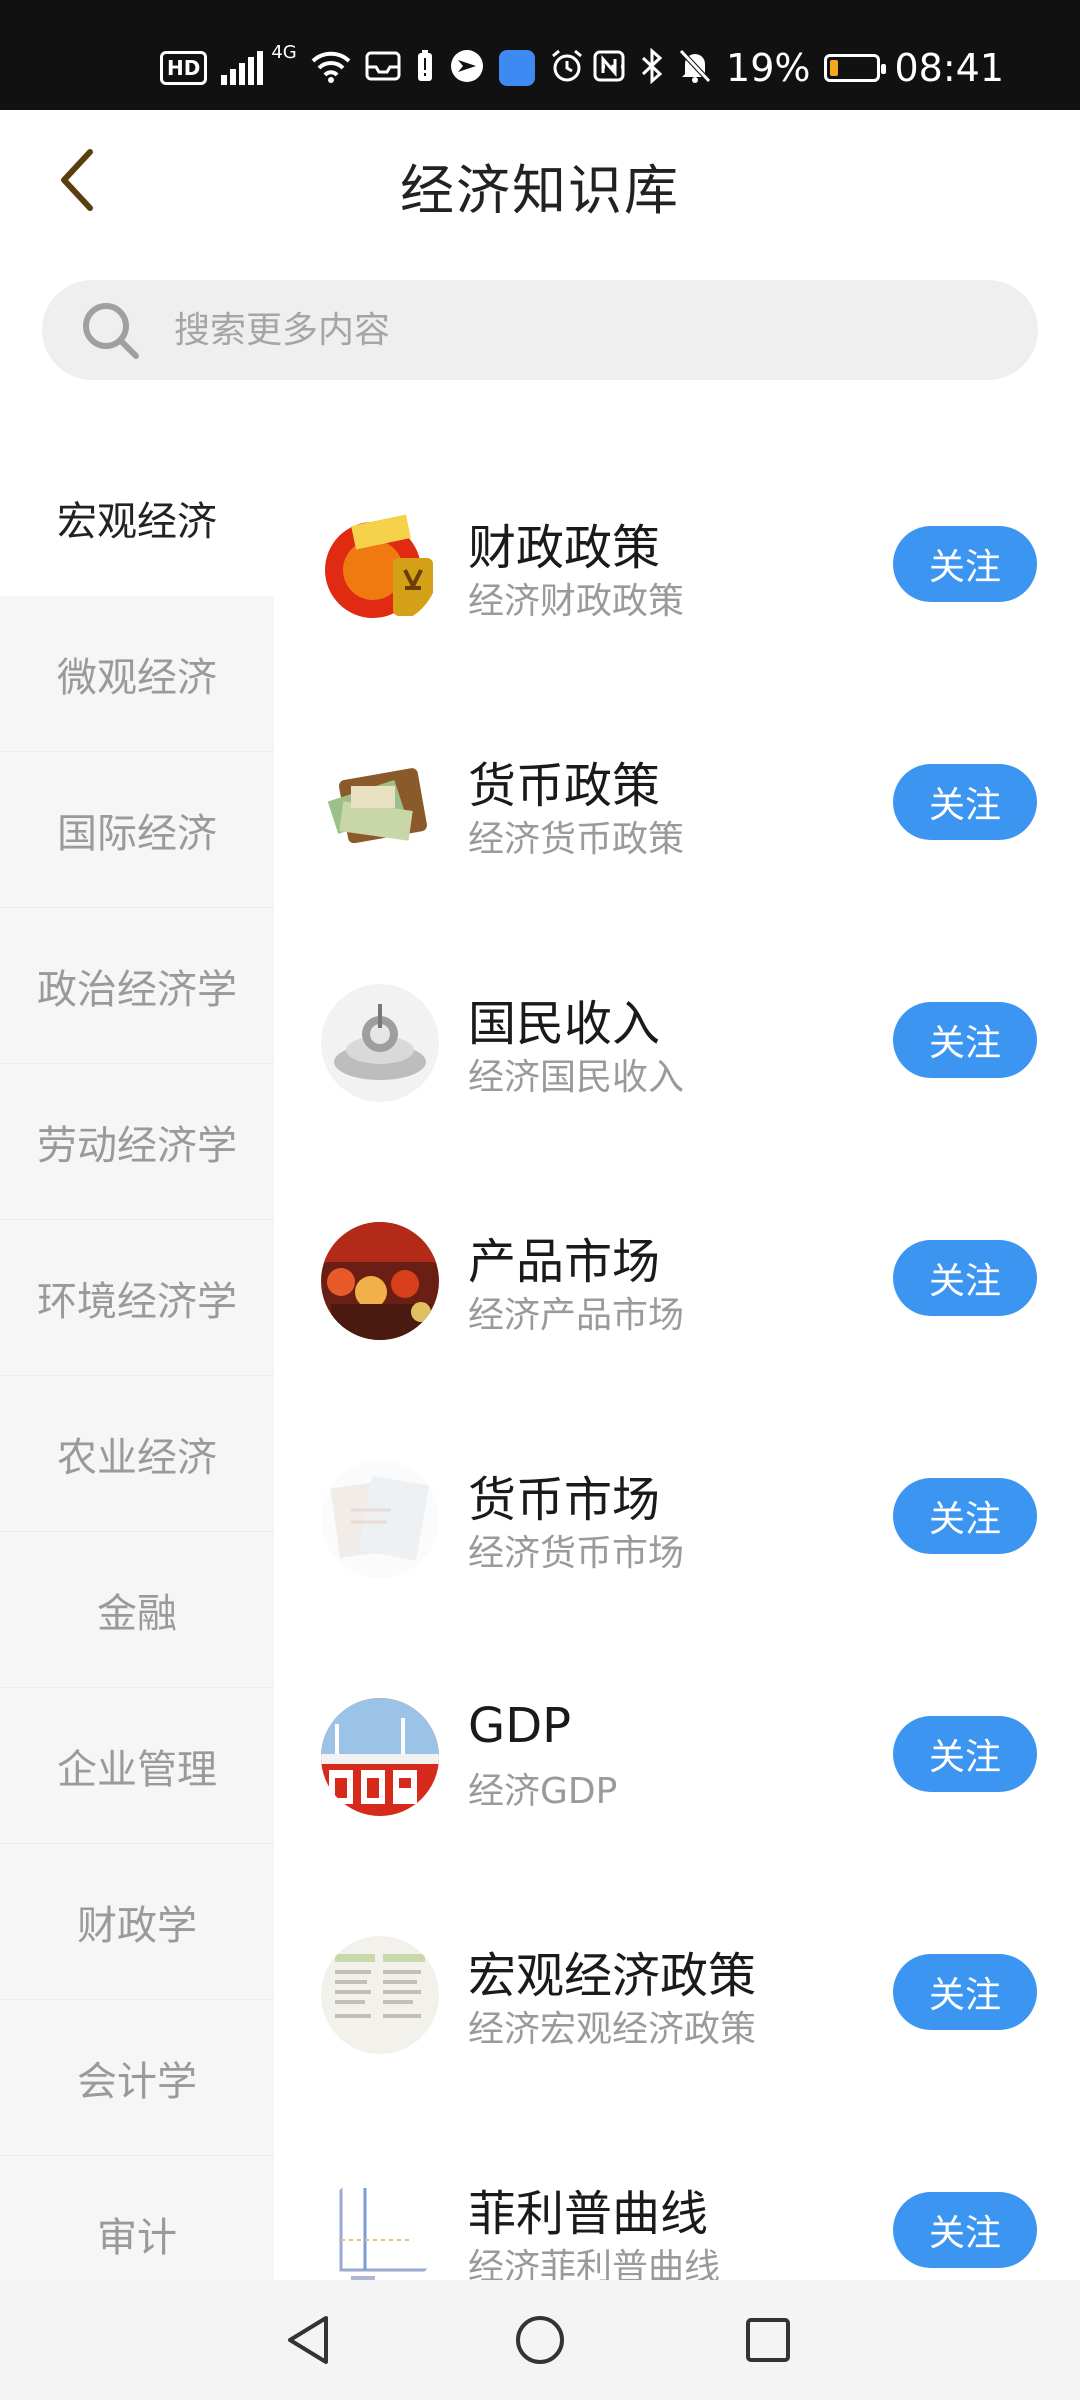 This screenshot has width=1080, height=2400. What do you see at coordinates (425, 68) in the screenshot?
I see `battery-alert-icon` at bounding box center [425, 68].